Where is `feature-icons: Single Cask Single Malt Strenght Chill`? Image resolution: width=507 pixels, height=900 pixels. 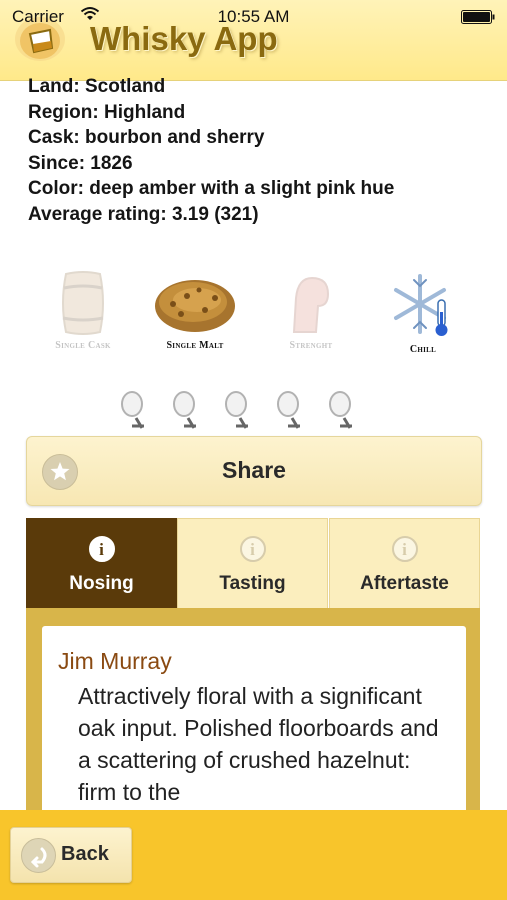
feature-icons: Single Cask Single Malt Strenght Chill is located at coordinates (258, 315).